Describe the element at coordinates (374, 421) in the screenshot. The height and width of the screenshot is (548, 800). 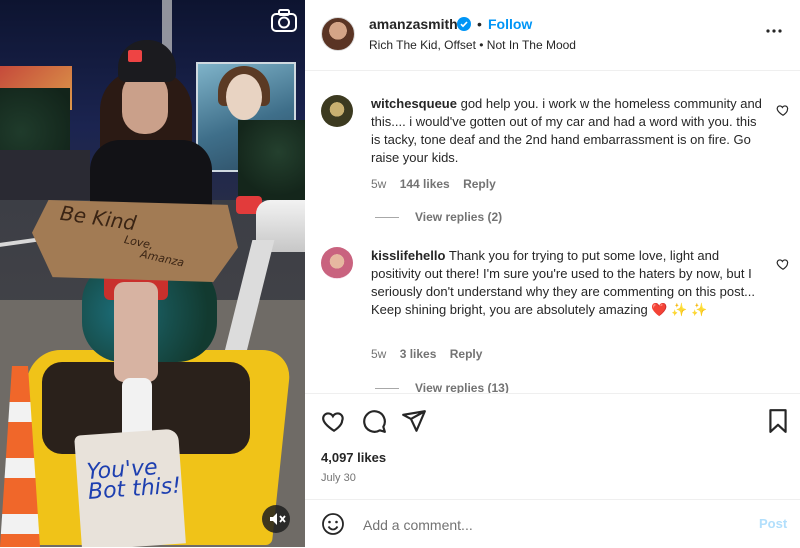
I see `comment-icon` at that location.